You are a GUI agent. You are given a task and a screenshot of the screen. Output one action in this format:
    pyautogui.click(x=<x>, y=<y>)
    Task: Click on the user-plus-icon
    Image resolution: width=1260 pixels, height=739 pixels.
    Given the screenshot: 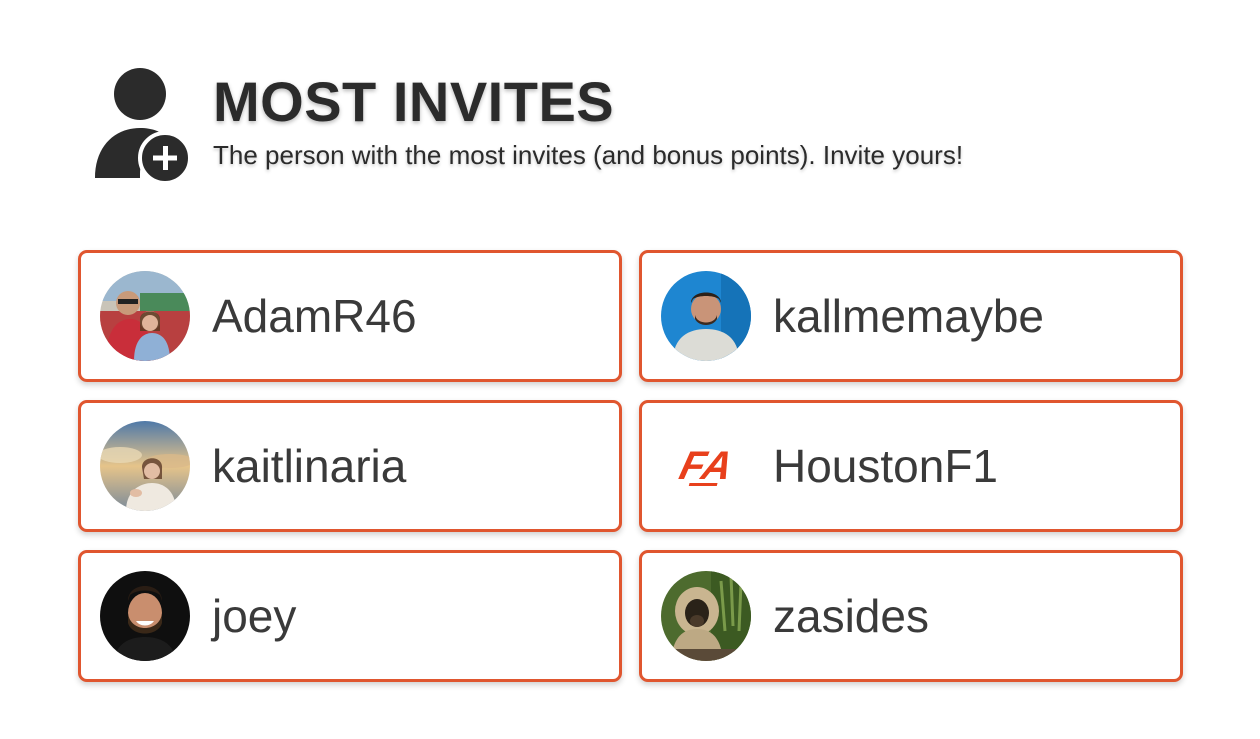 What is the action you would take?
    pyautogui.click(x=143, y=125)
    